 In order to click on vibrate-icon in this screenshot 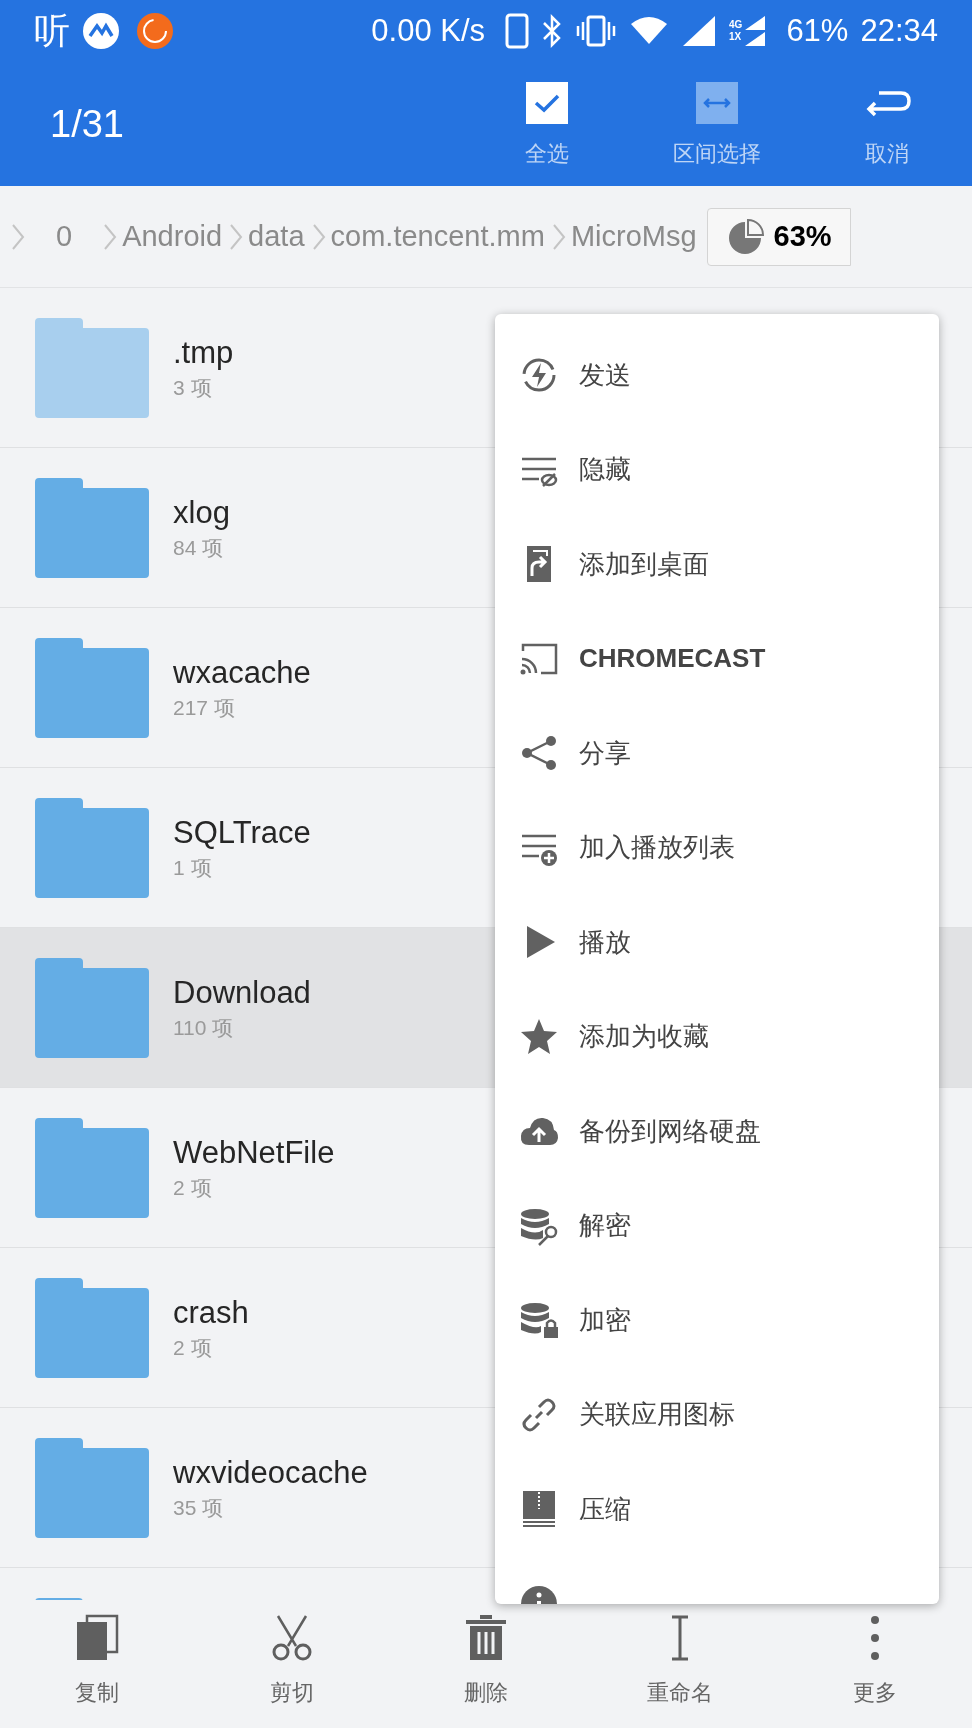, I will do `click(596, 31)`.